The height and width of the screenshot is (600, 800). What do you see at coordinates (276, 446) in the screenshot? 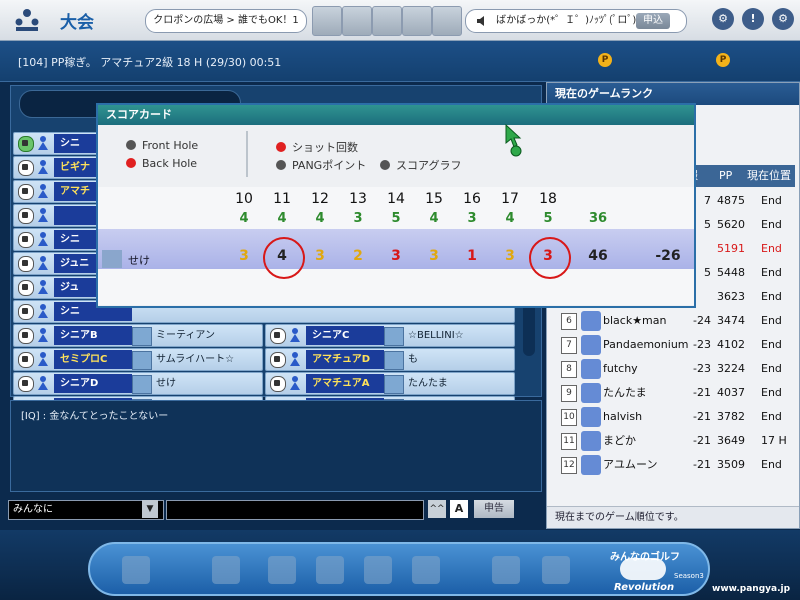
I see `chat-log: [IQ] : 金なんてとったことないー` at bounding box center [276, 446].